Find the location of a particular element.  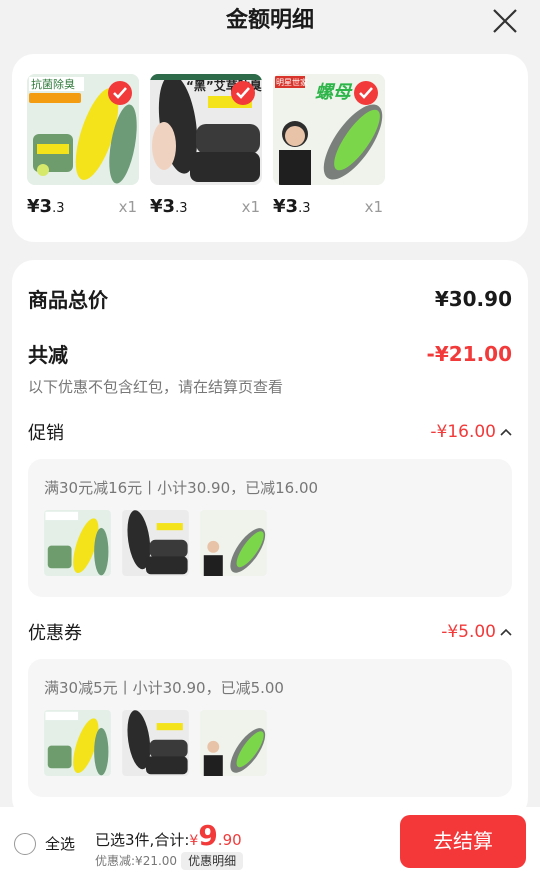

product-item: 抗菌除臭 ¥3.3 x1 is located at coordinates (83, 158).